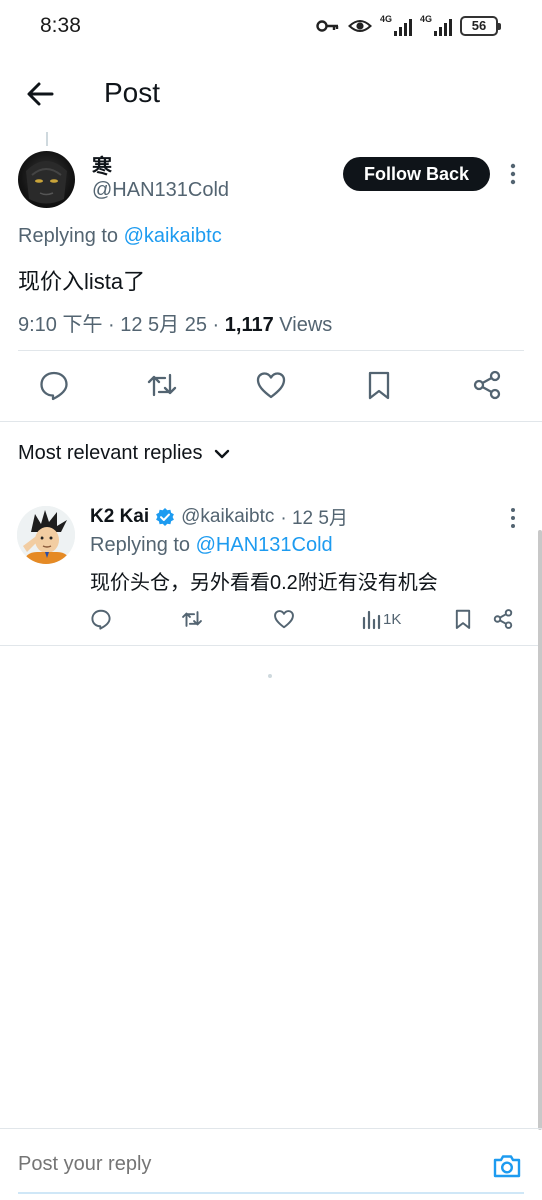  Describe the element at coordinates (60, 25) in the screenshot. I see `status-time: 8:38` at that location.